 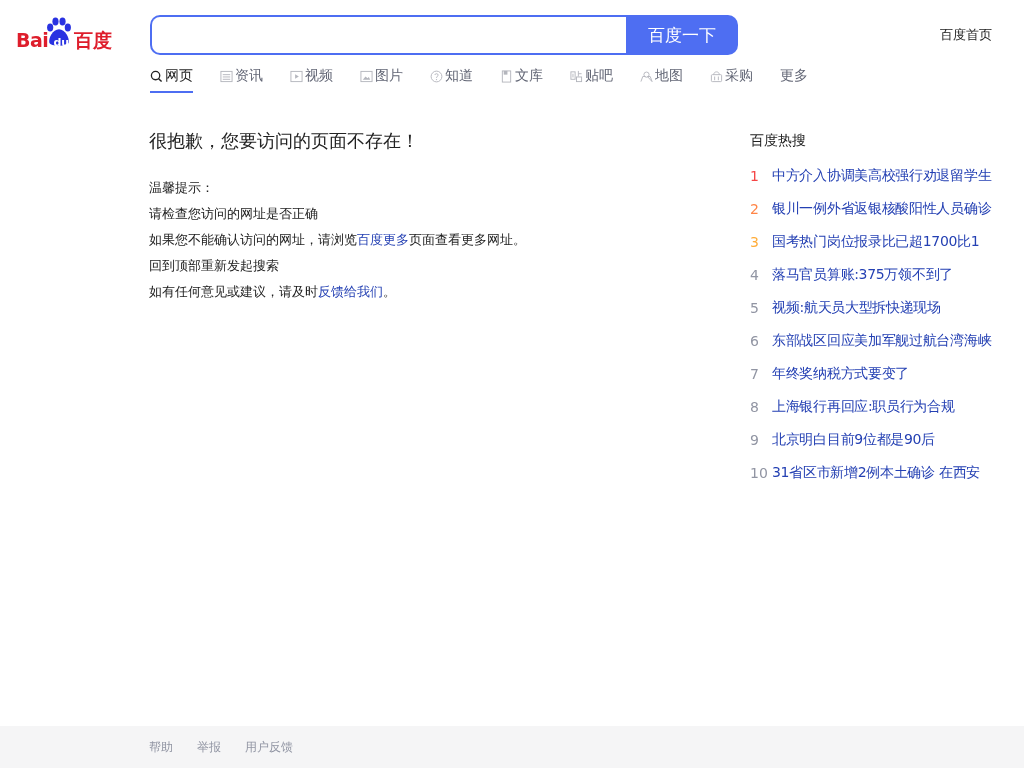 I want to click on hint-text: 请检查您访问的网址是否正确, so click(x=234, y=214).